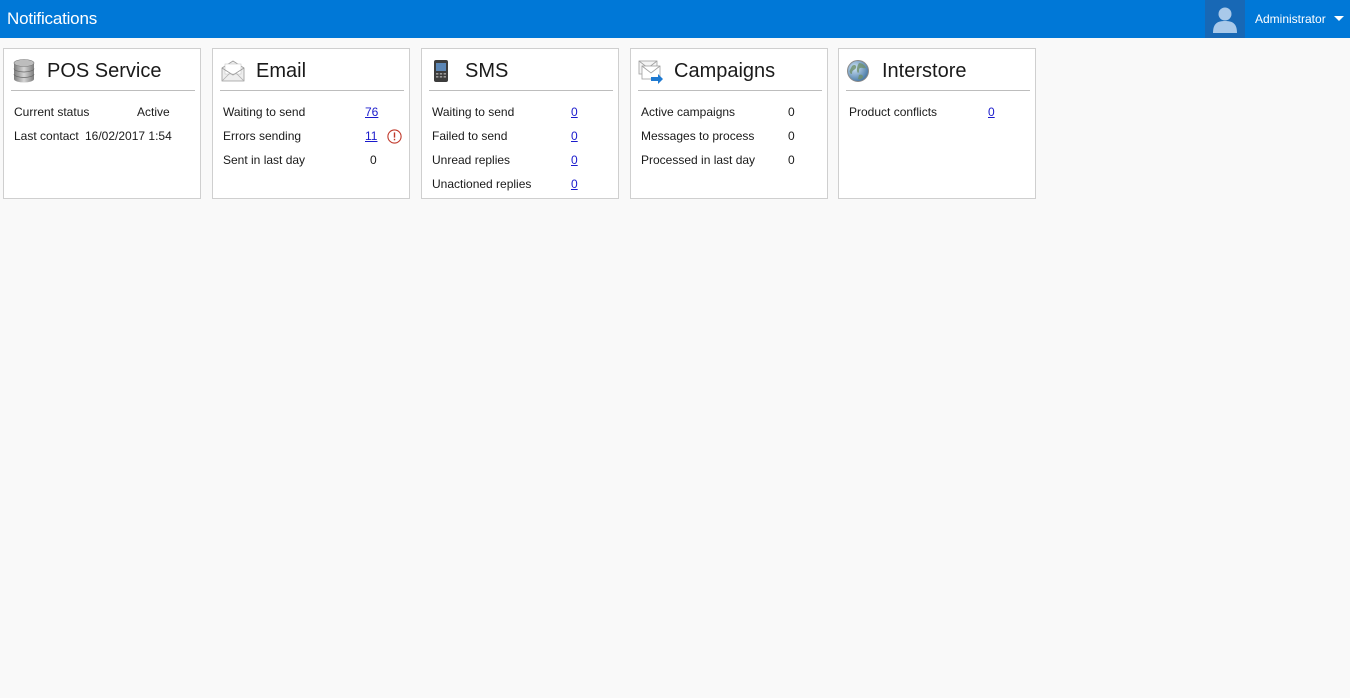  I want to click on active-campaigns-row: Active campaigns 0, so click(731, 113).